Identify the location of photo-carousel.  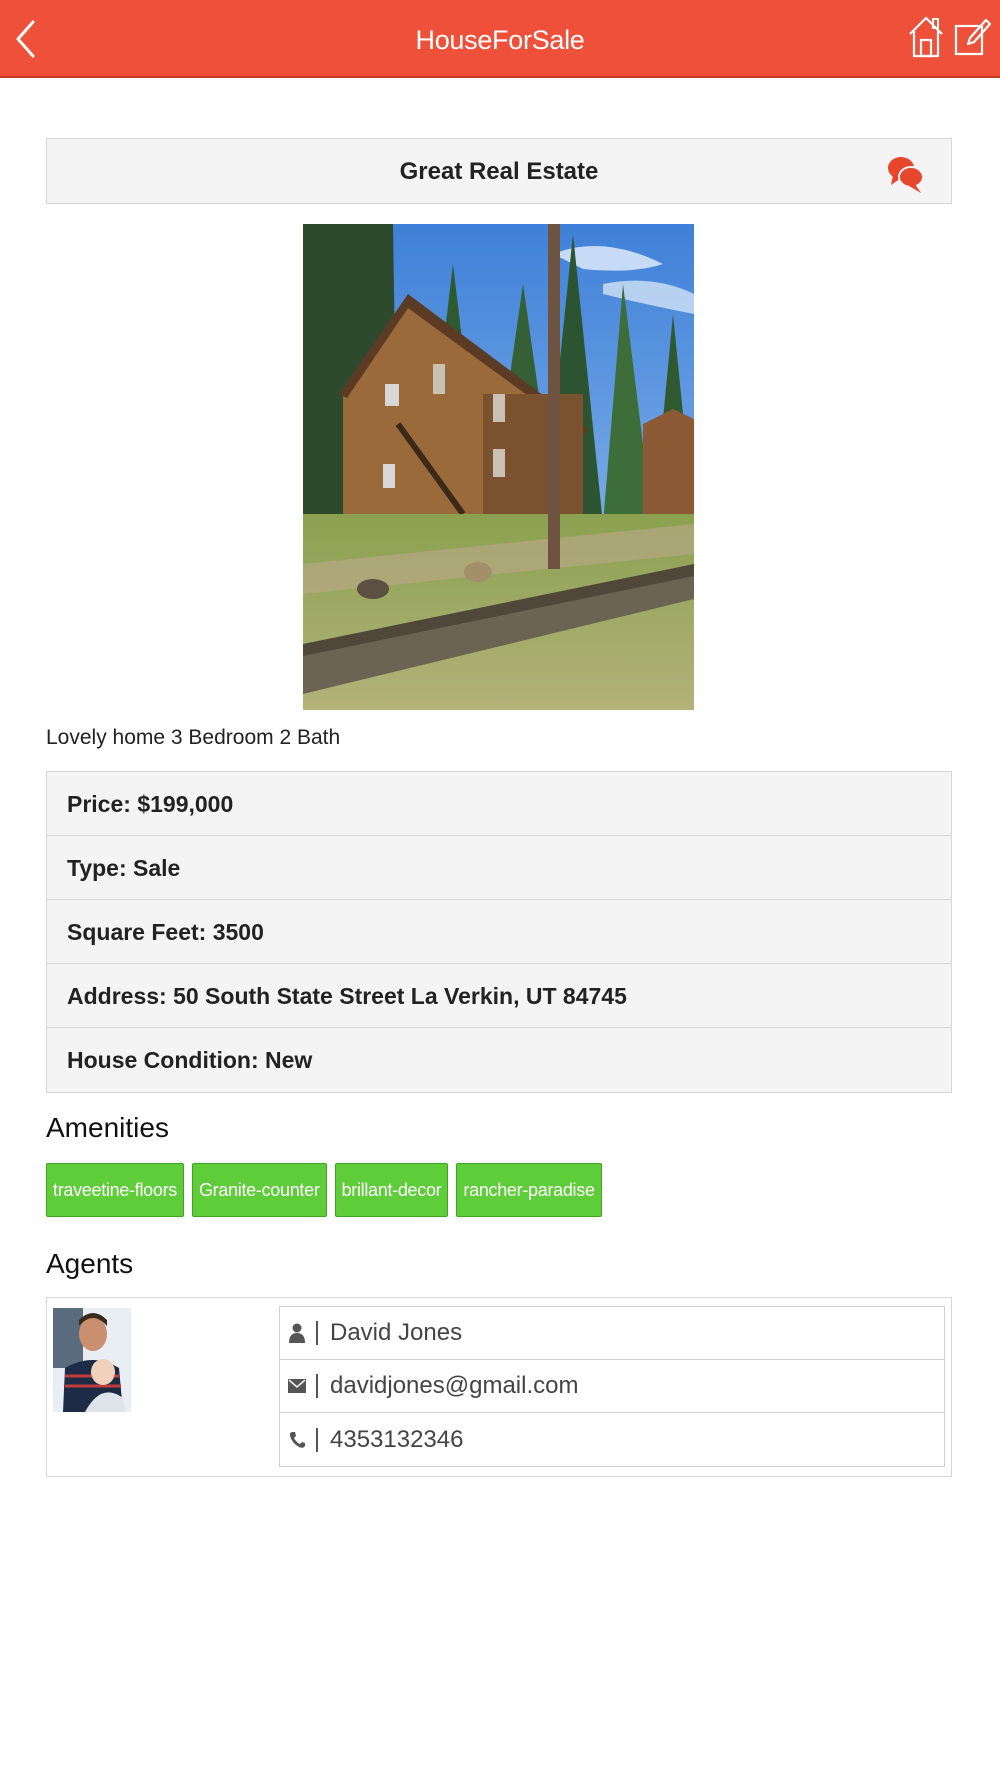
(498, 467).